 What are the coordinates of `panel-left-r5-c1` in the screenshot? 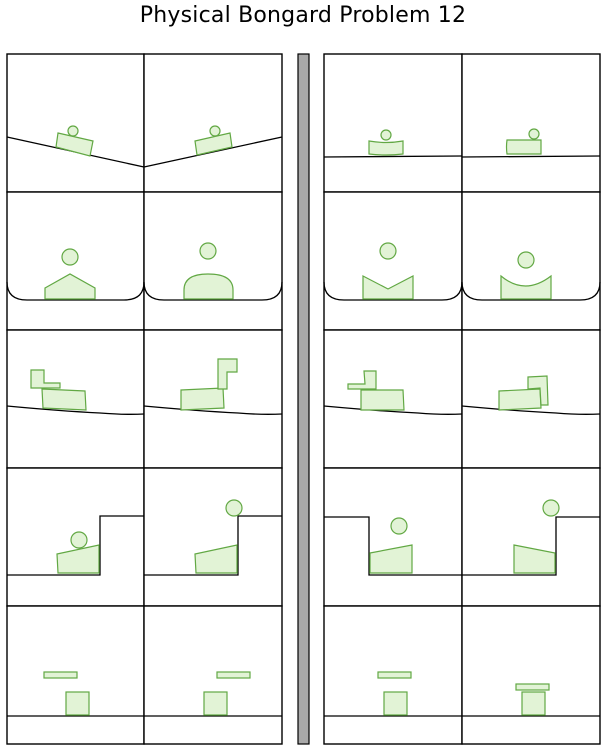 It's located at (75, 675).